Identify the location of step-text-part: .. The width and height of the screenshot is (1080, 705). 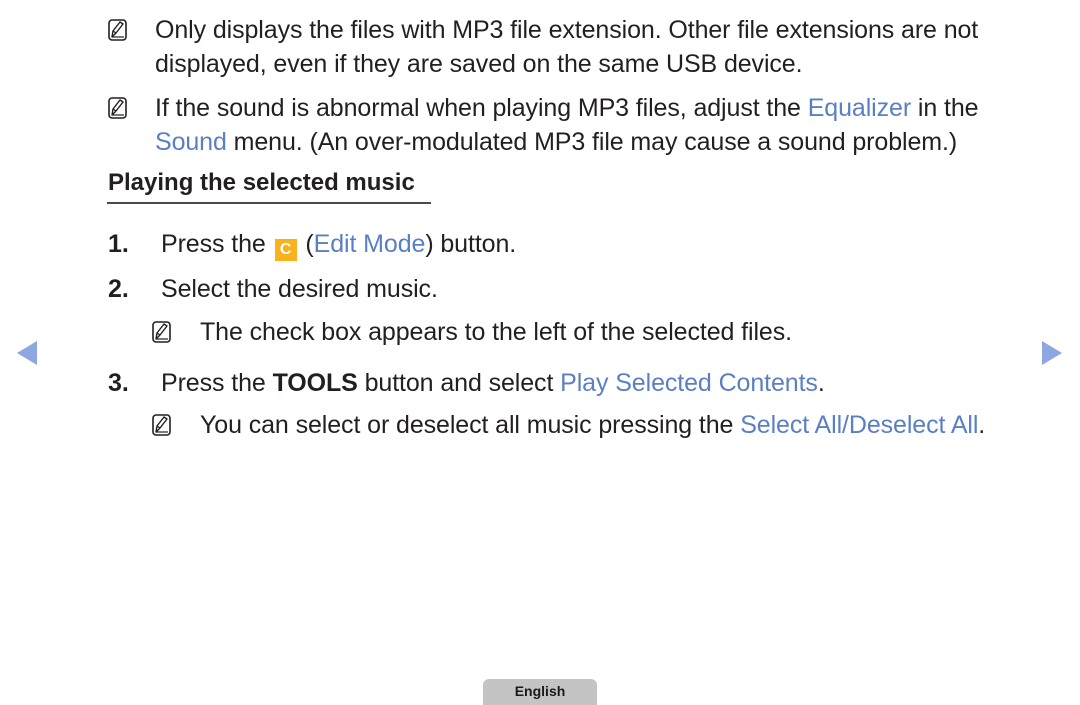
(821, 383).